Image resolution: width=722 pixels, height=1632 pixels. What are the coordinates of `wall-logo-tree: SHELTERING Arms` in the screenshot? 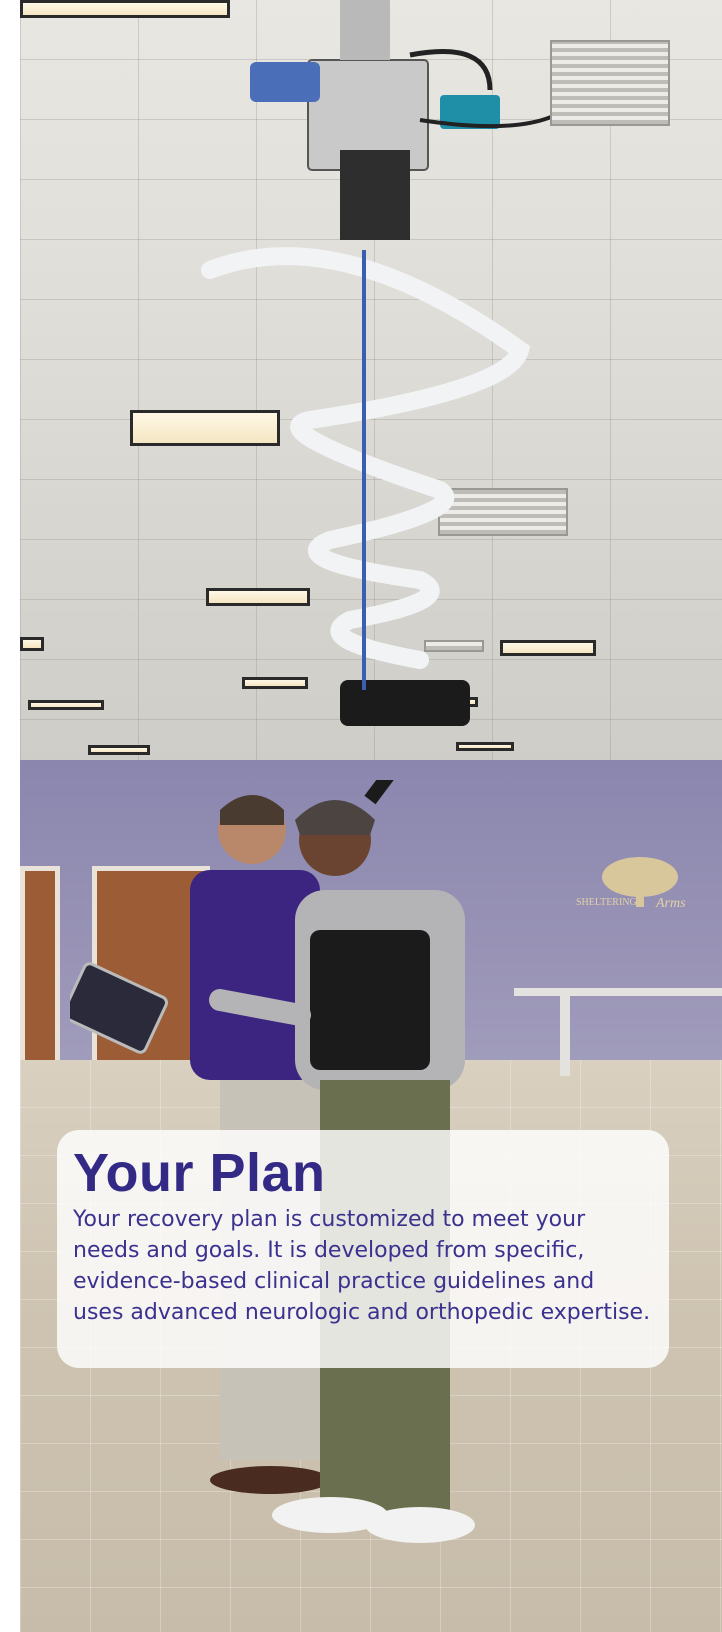 It's located at (631, 884).